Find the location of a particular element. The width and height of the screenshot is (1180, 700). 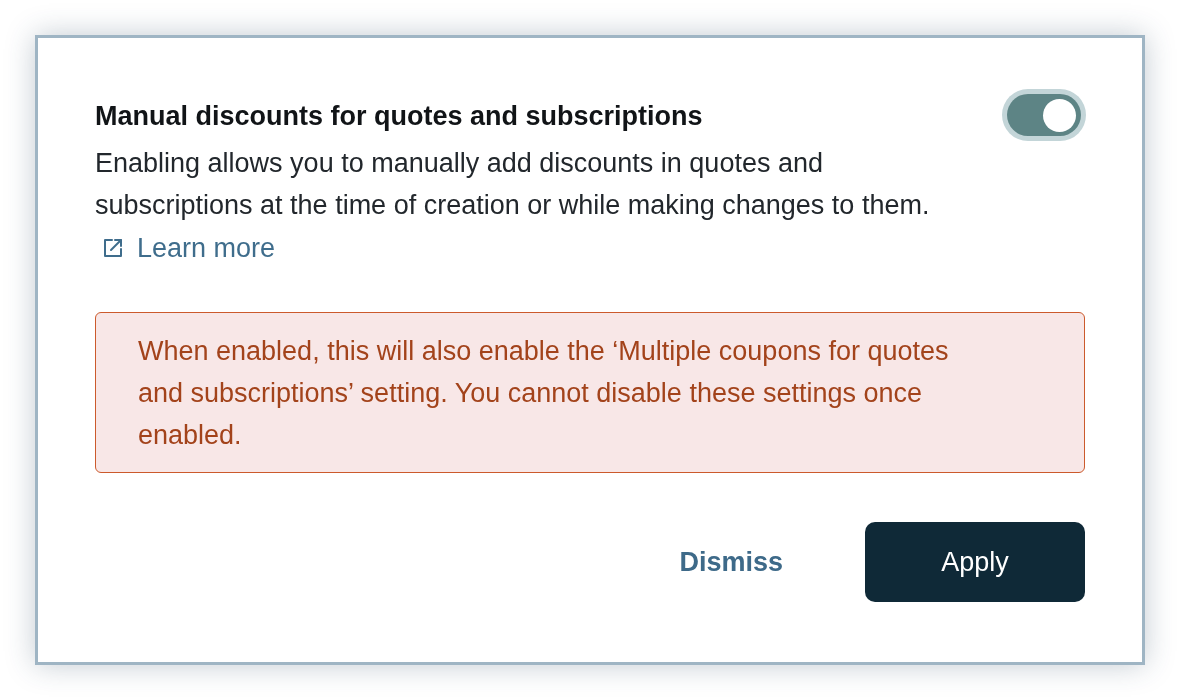

external-link-icon is located at coordinates (113, 248).